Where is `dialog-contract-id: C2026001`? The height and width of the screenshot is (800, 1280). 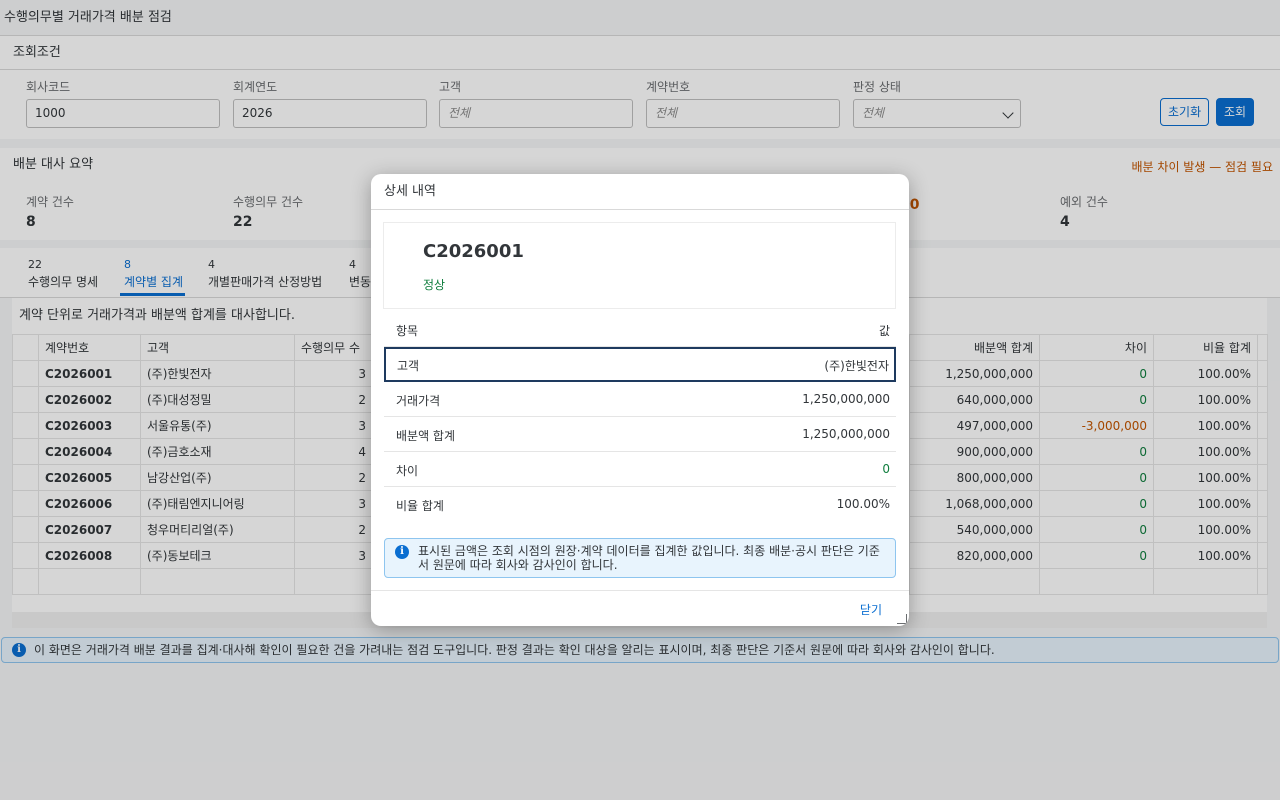 dialog-contract-id: C2026001 is located at coordinates (473, 251).